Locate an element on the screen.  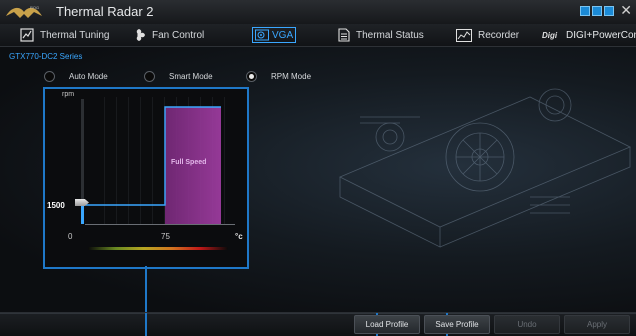
tab-thermal-status: Thermal Status is located at coordinates (381, 35).